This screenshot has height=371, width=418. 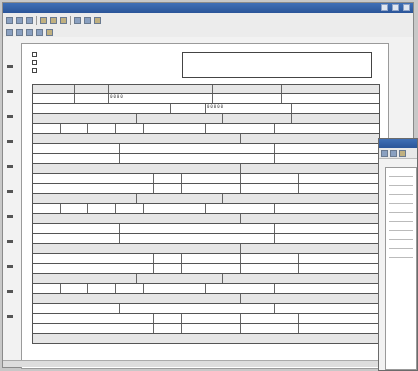 I want to click on copy-icon, so click(x=53, y=20).